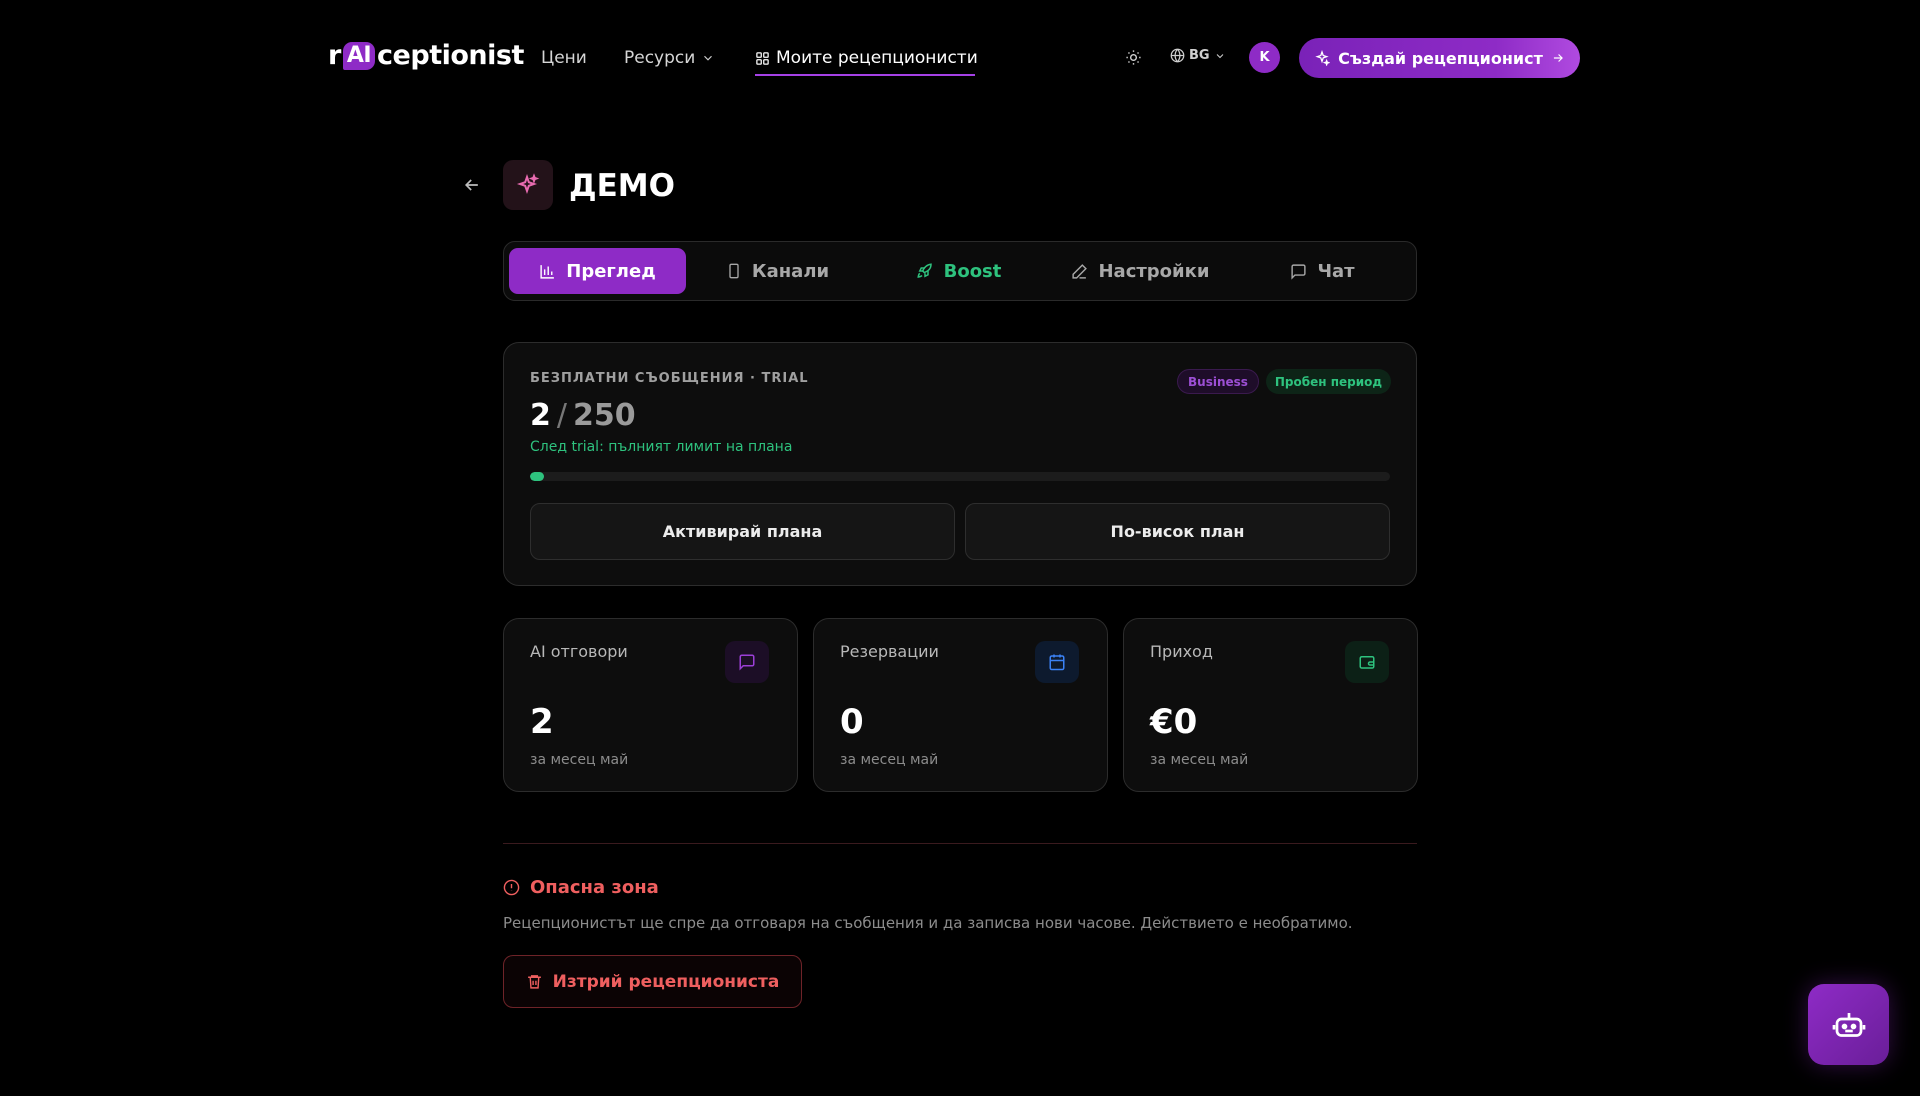 The image size is (1920, 1096). I want to click on nav-pricing: Цени, so click(564, 58).